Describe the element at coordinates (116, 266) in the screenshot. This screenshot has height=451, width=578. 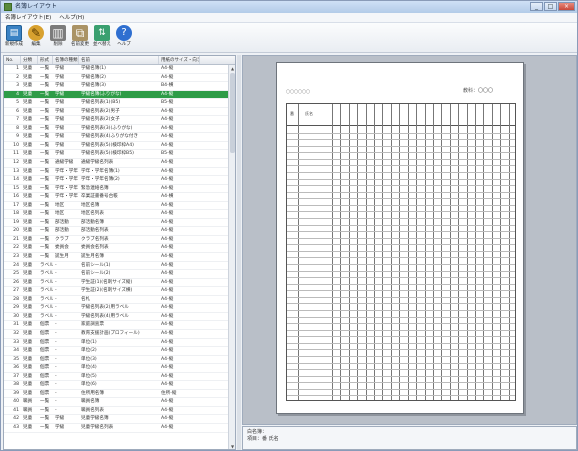
I see `table-row: 24 児童 ラベル - 名前シール(1) A4-縦` at that location.